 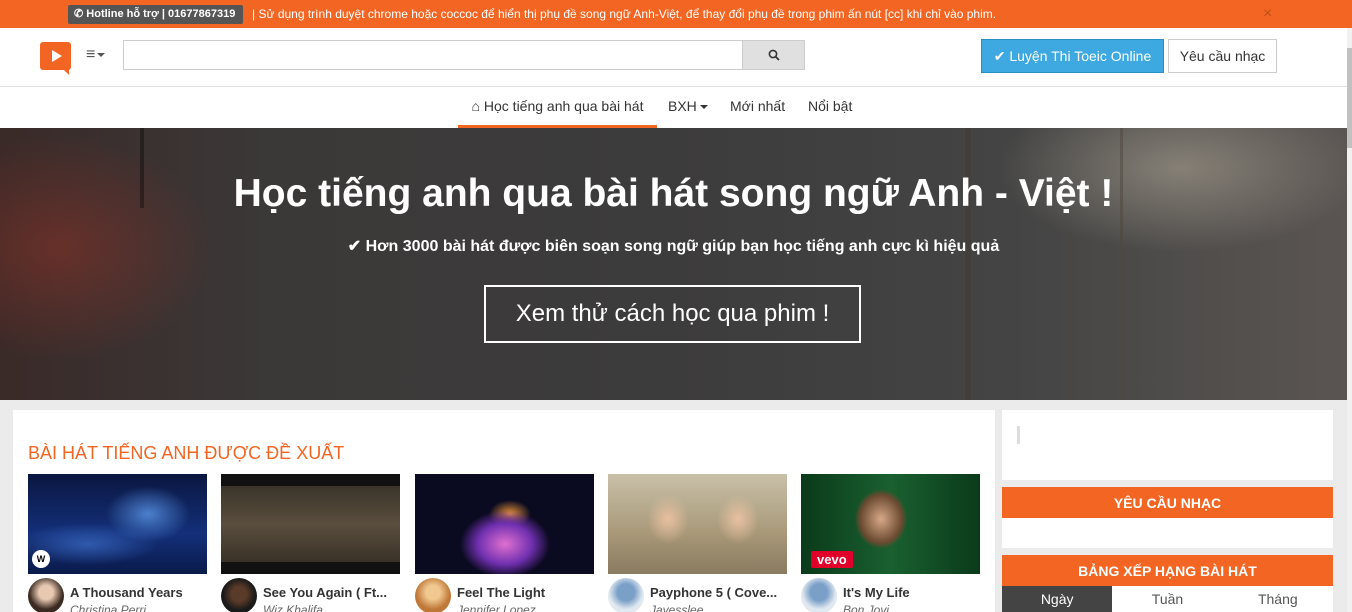 I want to click on vevo-badge: vevo, so click(x=832, y=559).